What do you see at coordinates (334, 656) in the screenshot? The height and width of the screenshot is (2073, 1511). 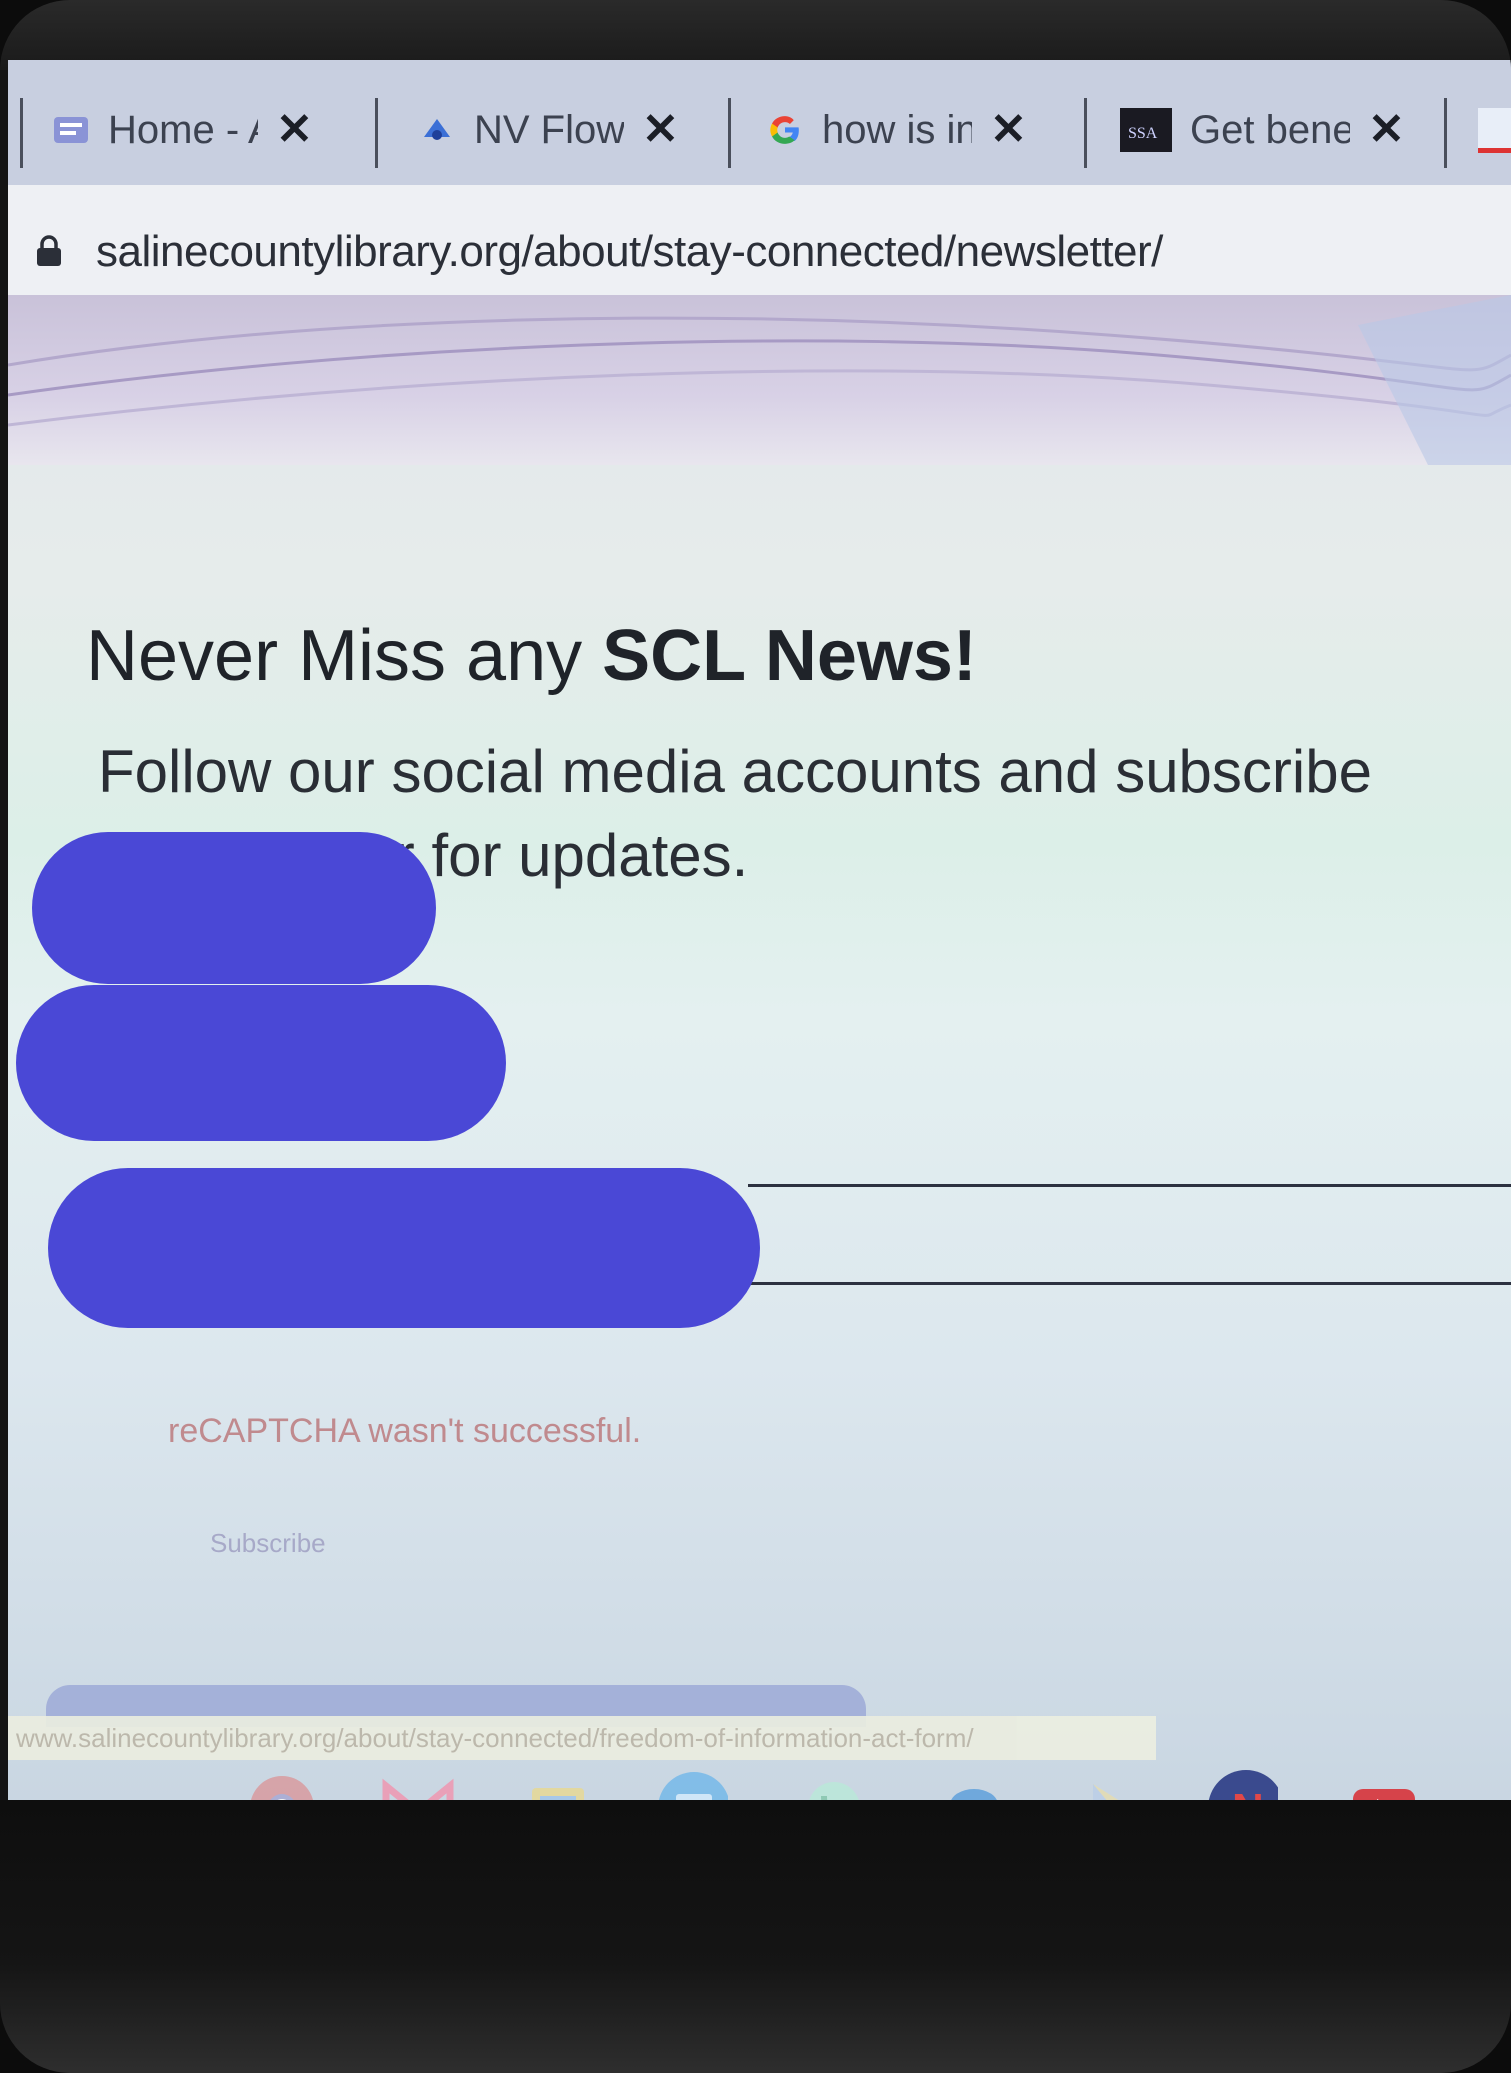 I see `heading-prefix: Never Miss any` at bounding box center [334, 656].